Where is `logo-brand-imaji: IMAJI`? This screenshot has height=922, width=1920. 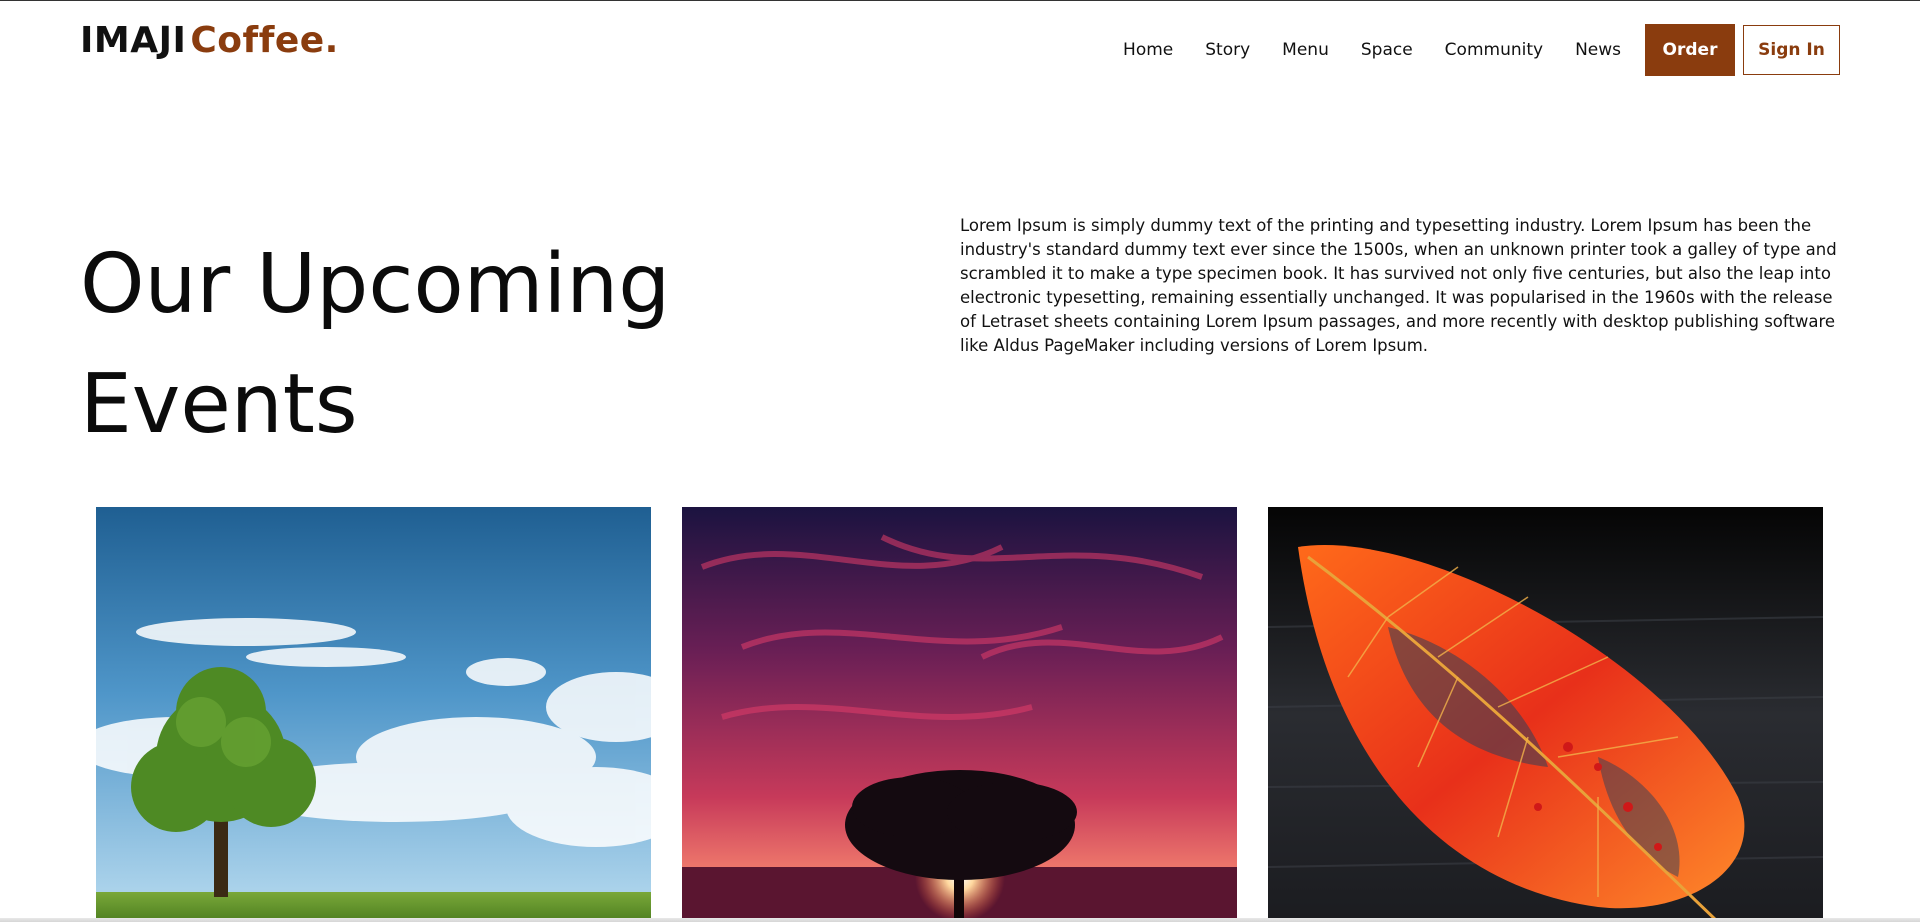
logo-brand-imaji: IMAJI is located at coordinates (133, 40).